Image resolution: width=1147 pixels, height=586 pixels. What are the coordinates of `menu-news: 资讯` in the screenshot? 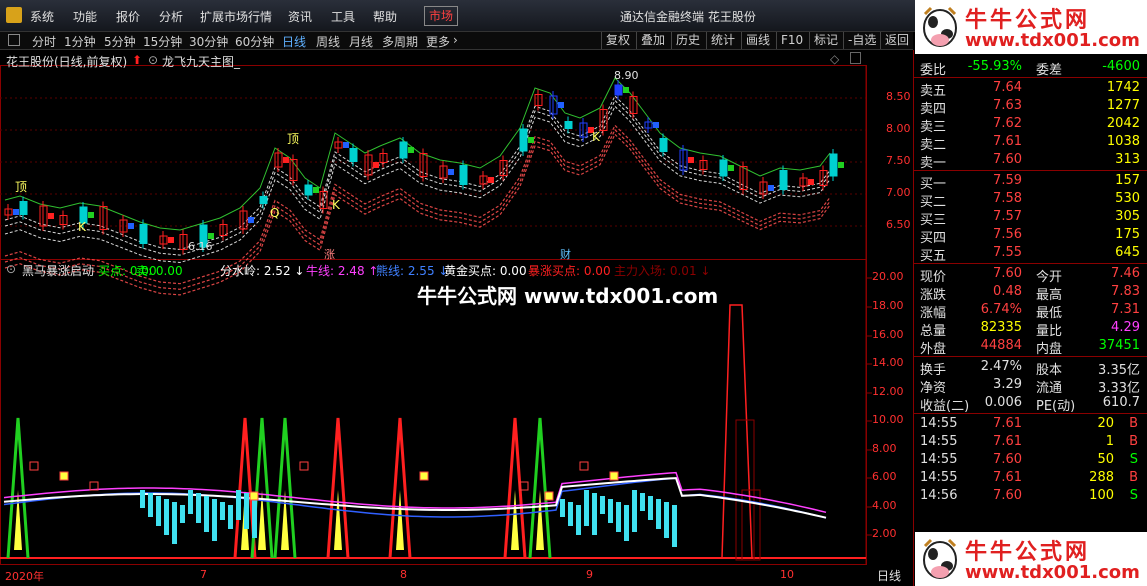 It's located at (300, 16).